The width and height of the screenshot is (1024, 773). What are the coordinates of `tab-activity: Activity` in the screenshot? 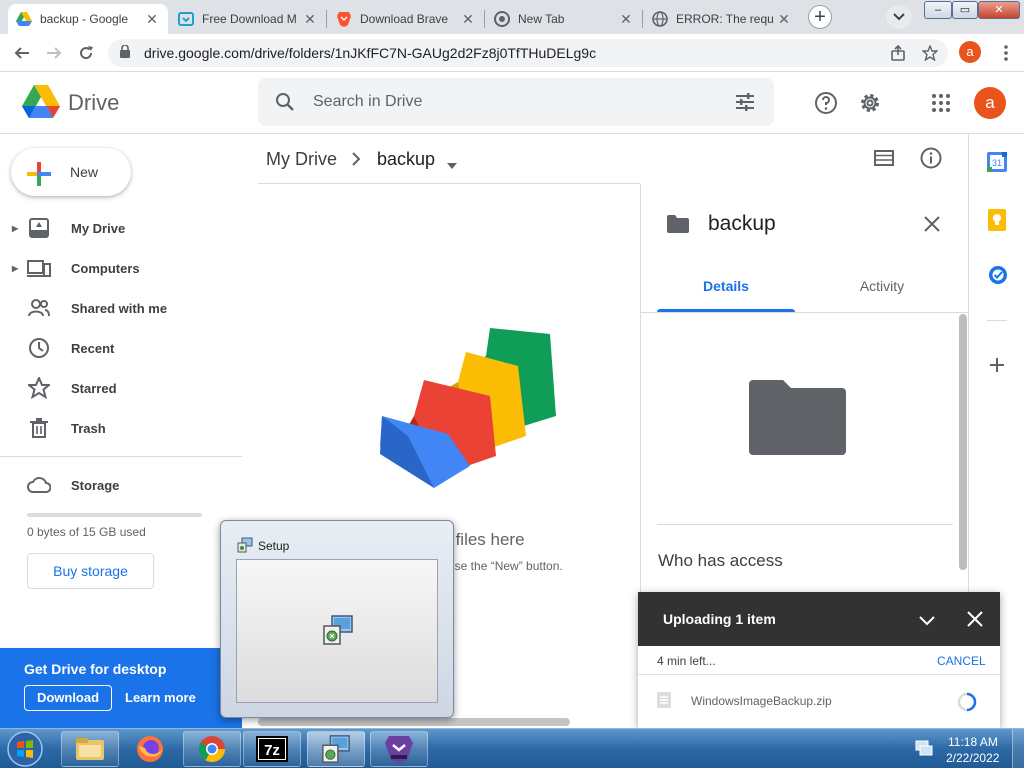 It's located at (882, 286).